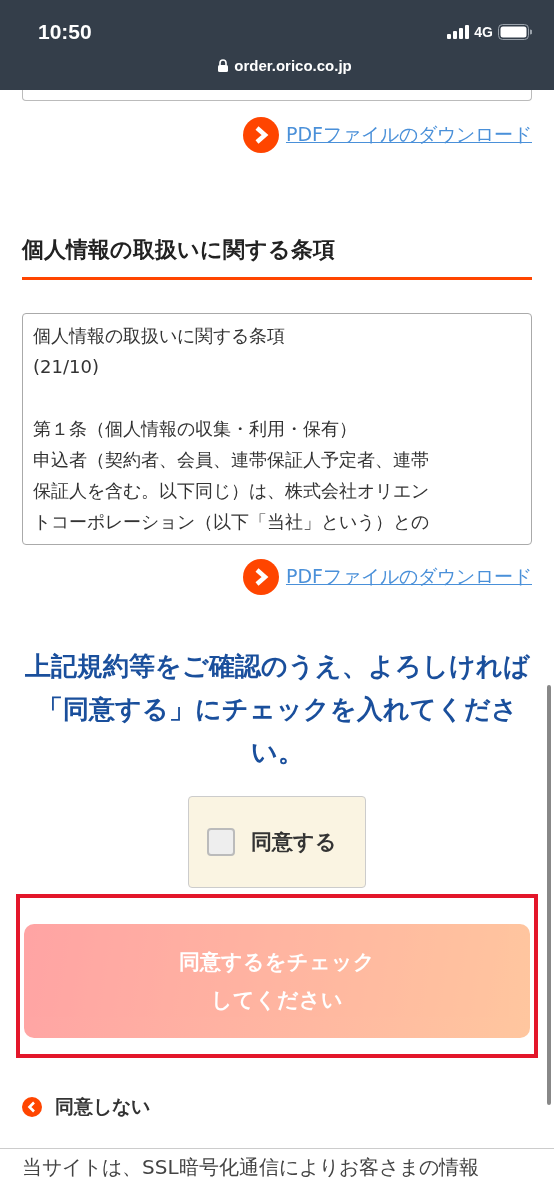  What do you see at coordinates (223, 65) in the screenshot?
I see `lock-icon` at bounding box center [223, 65].